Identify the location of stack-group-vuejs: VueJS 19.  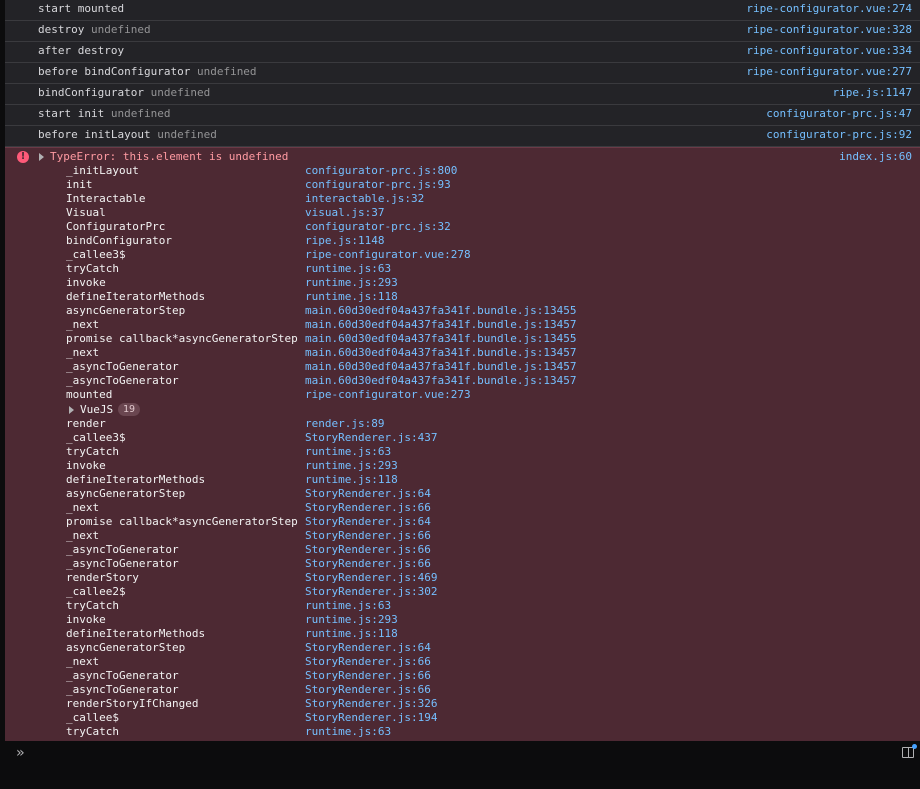
(462, 409).